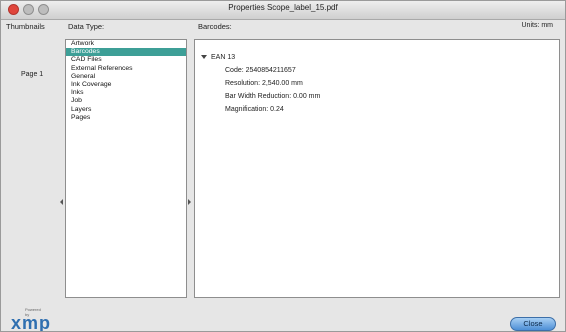 The height and width of the screenshot is (332, 566). What do you see at coordinates (273, 96) in the screenshot?
I see `barcode-bar-width-reduction: Bar Width Reduction: 0.00 mm` at bounding box center [273, 96].